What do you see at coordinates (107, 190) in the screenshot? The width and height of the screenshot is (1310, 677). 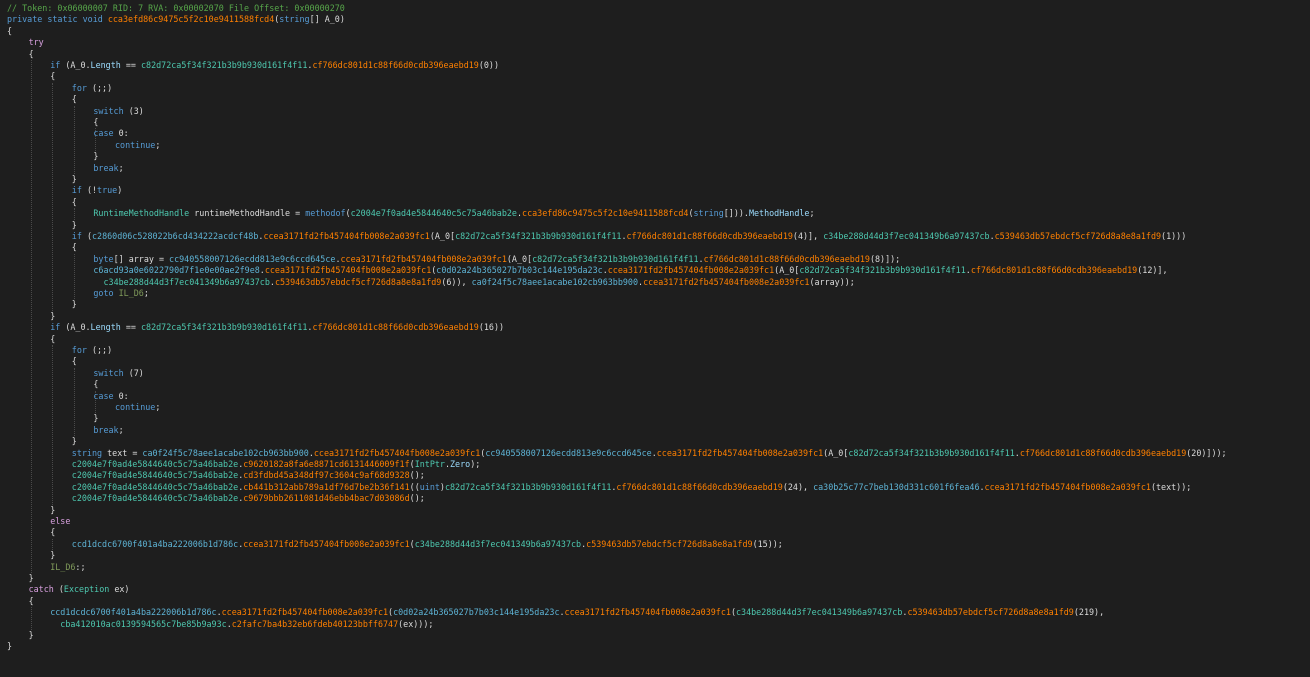 I see `code-token: true` at bounding box center [107, 190].